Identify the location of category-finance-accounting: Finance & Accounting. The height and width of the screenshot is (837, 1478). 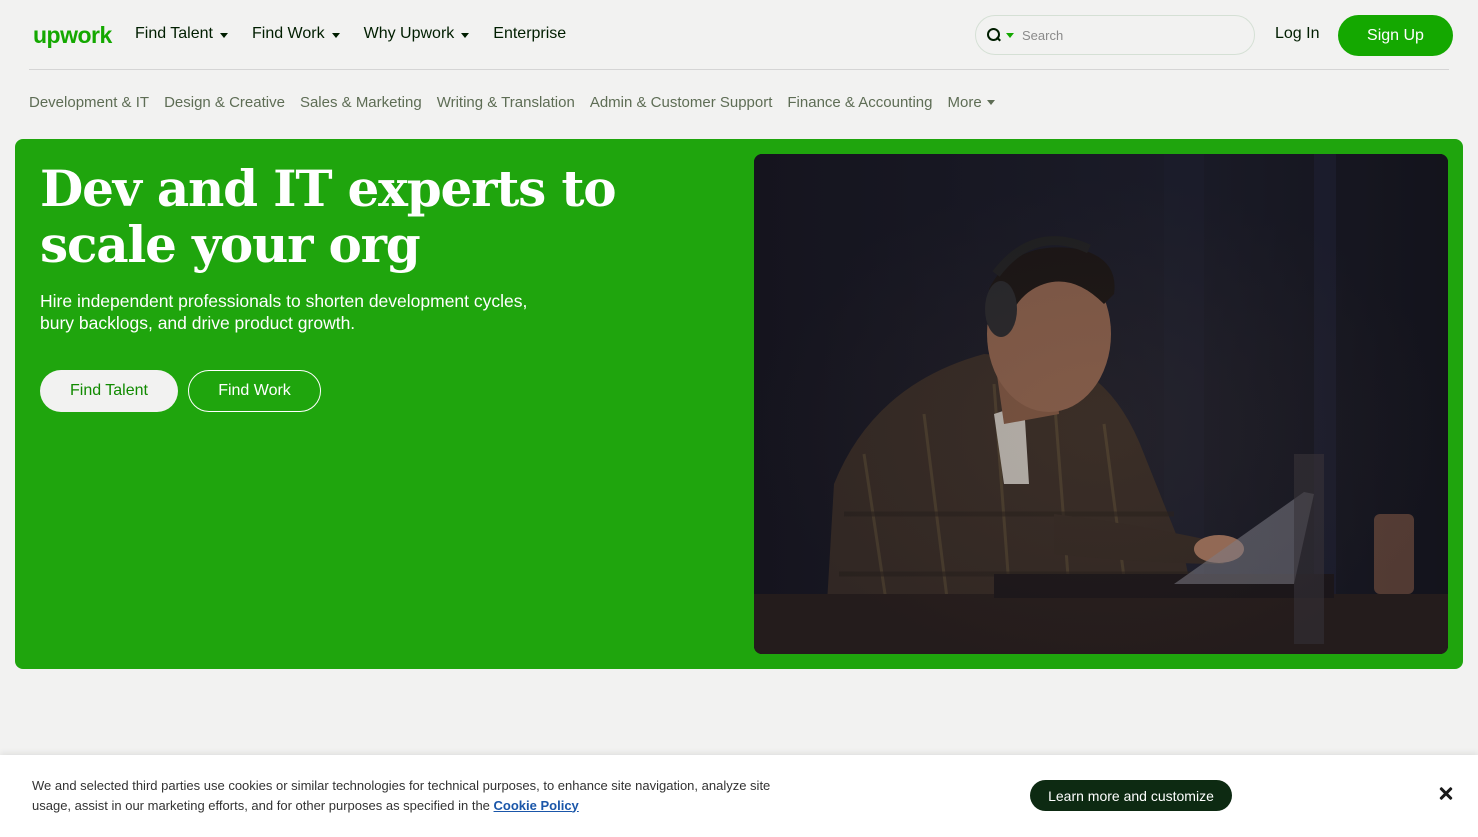
(859, 102).